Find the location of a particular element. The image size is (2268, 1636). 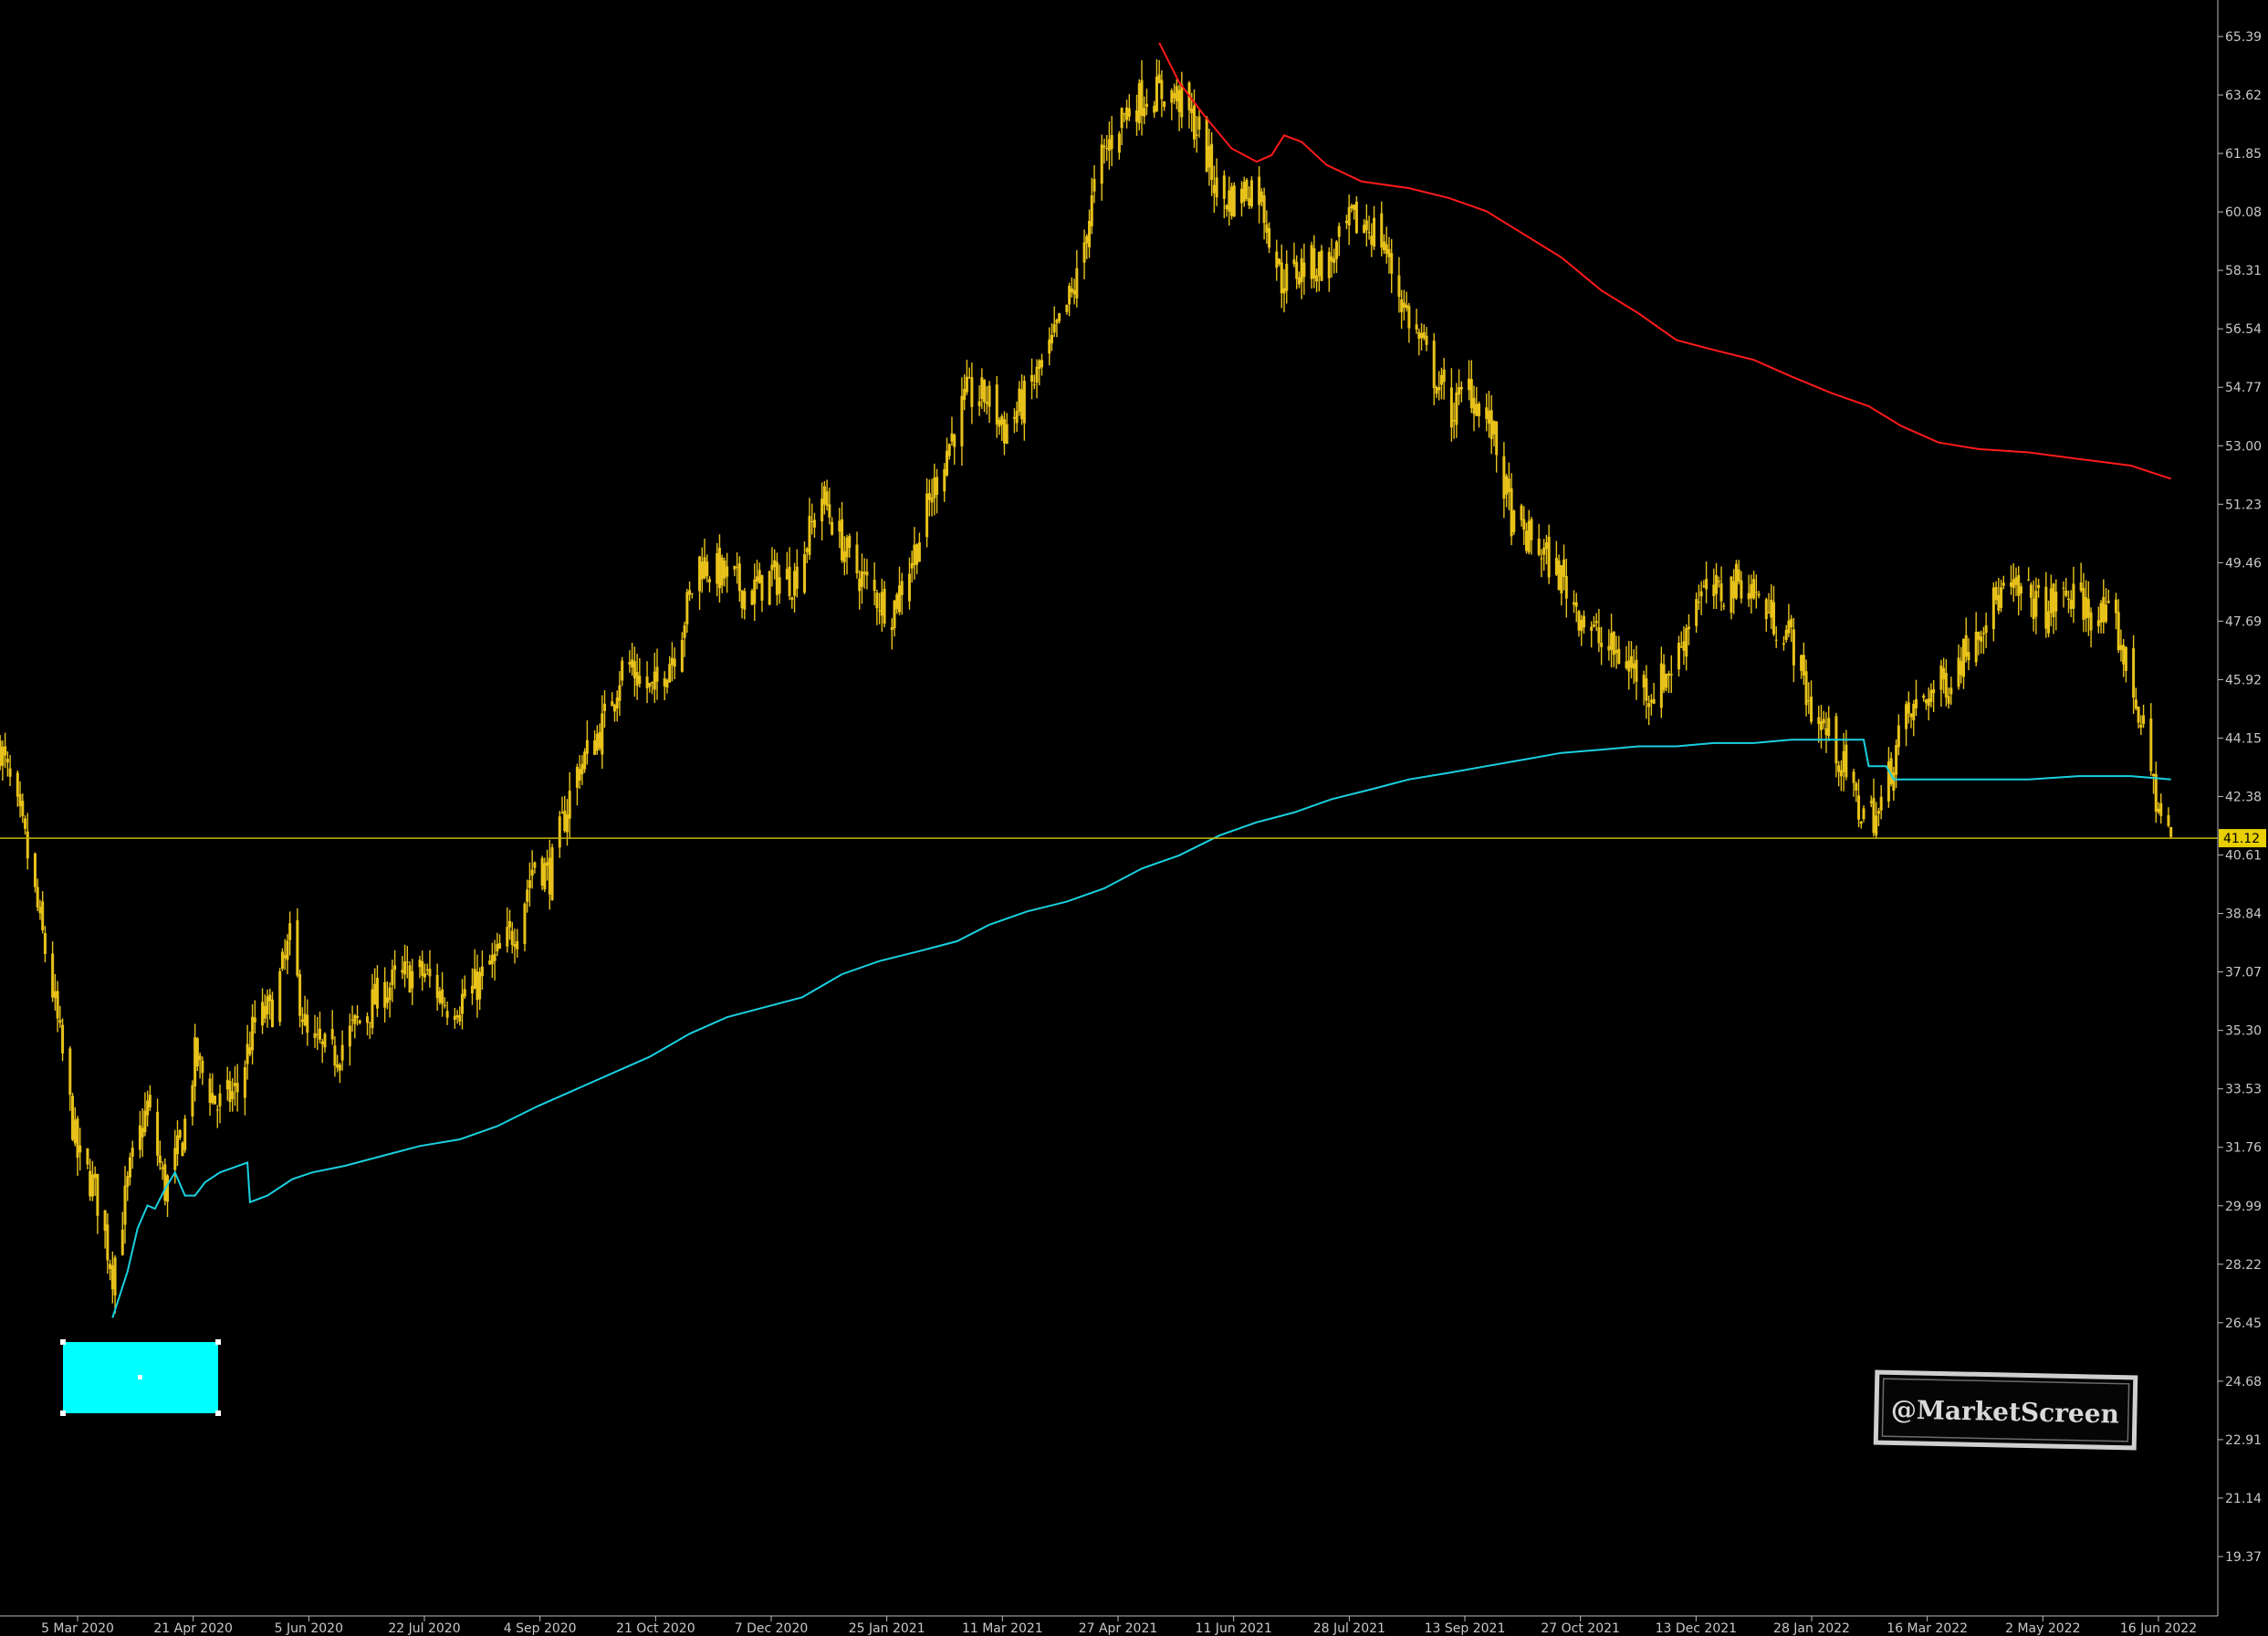

y-tick-label: 65.39 is located at coordinates (2243, 37).